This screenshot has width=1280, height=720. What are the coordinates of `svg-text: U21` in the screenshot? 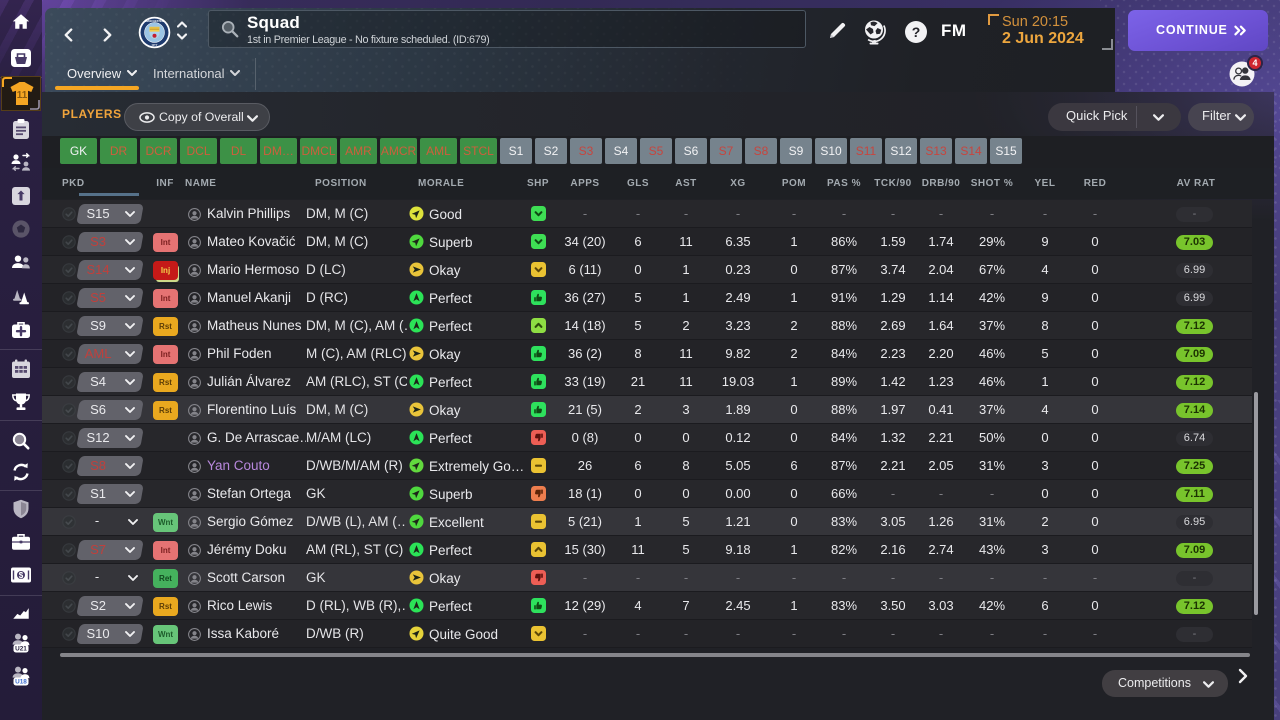 It's located at (21, 649).